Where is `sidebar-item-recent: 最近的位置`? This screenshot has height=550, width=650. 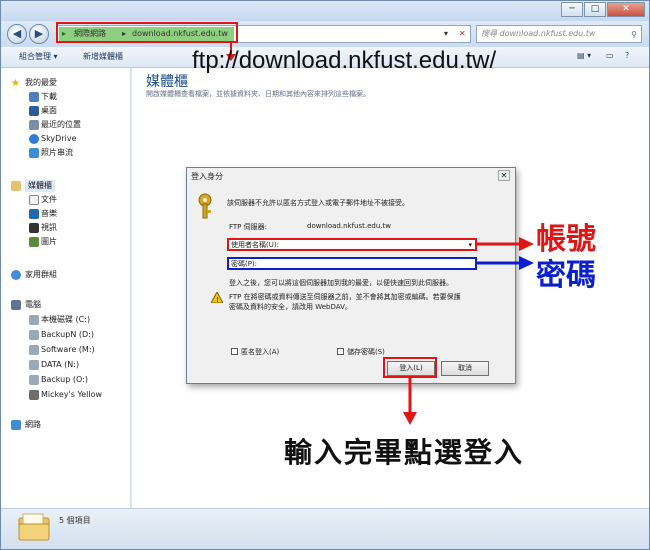
sidebar-item-recent: 最近的位置 is located at coordinates (61, 125).